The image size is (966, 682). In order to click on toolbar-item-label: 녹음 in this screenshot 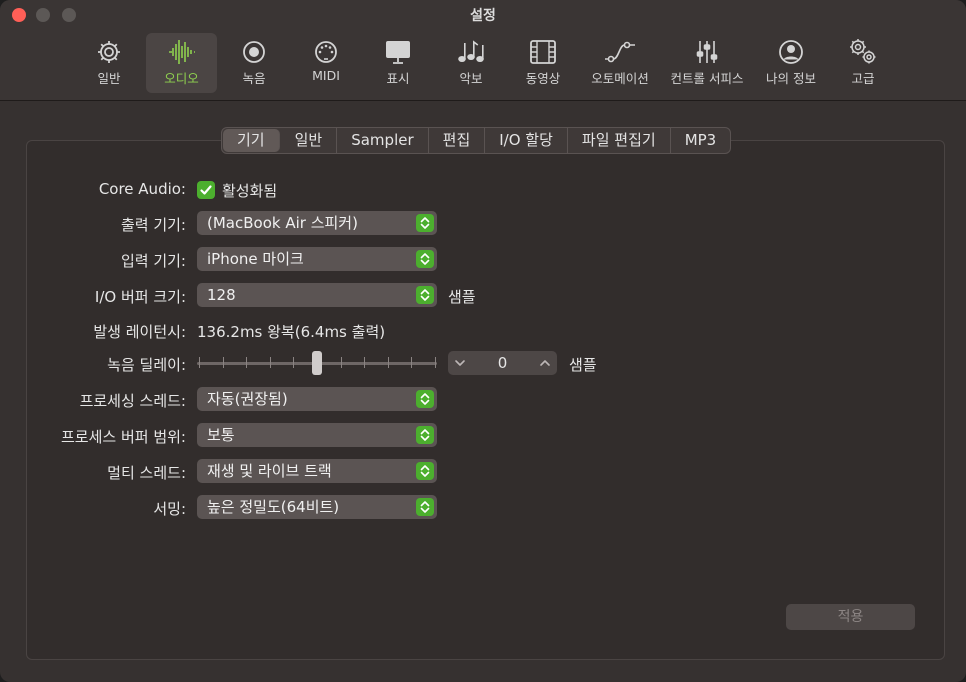, I will do `click(254, 78)`.